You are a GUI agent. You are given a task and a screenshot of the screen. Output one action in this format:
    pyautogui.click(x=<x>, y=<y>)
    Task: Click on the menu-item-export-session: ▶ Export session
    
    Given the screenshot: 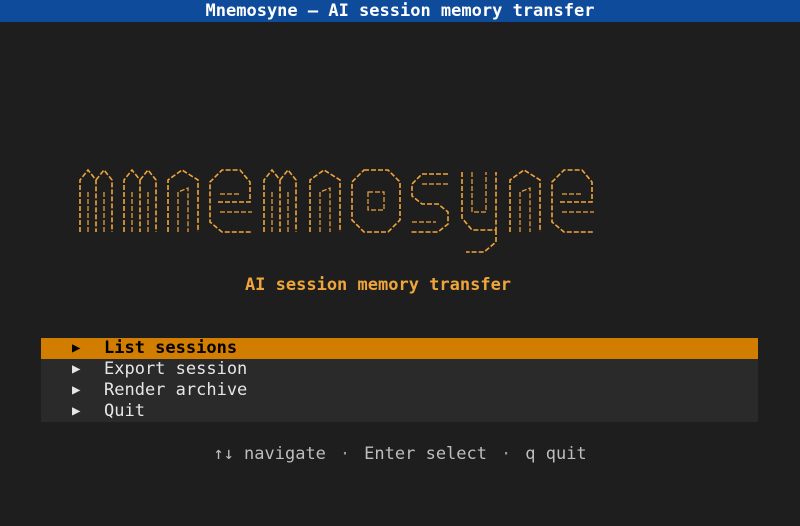 What is the action you would take?
    pyautogui.click(x=399, y=369)
    